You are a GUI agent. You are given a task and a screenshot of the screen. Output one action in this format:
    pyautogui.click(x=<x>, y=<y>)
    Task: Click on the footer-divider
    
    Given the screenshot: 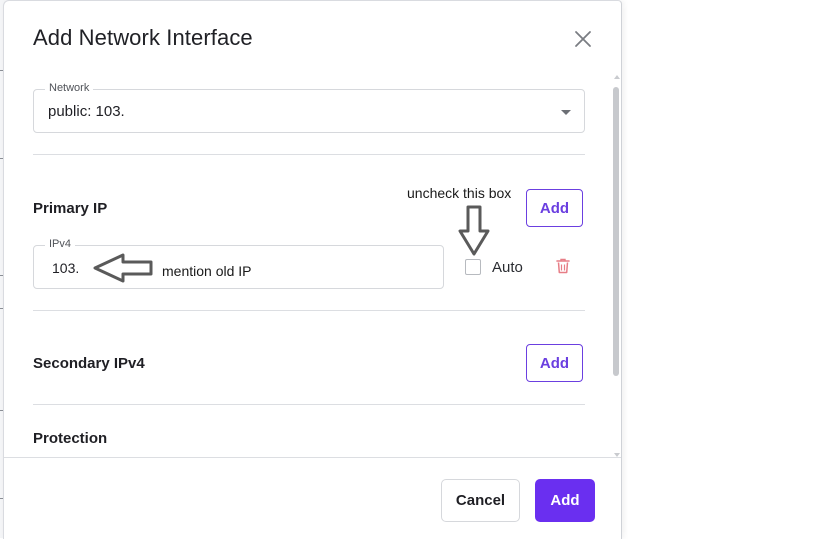 What is the action you would take?
    pyautogui.click(x=312, y=457)
    